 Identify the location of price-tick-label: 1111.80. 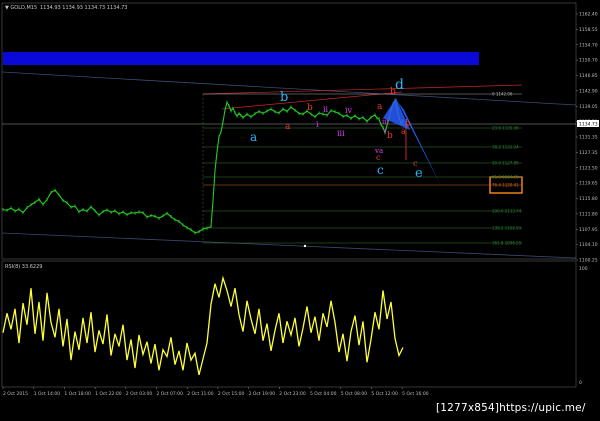
(588, 214).